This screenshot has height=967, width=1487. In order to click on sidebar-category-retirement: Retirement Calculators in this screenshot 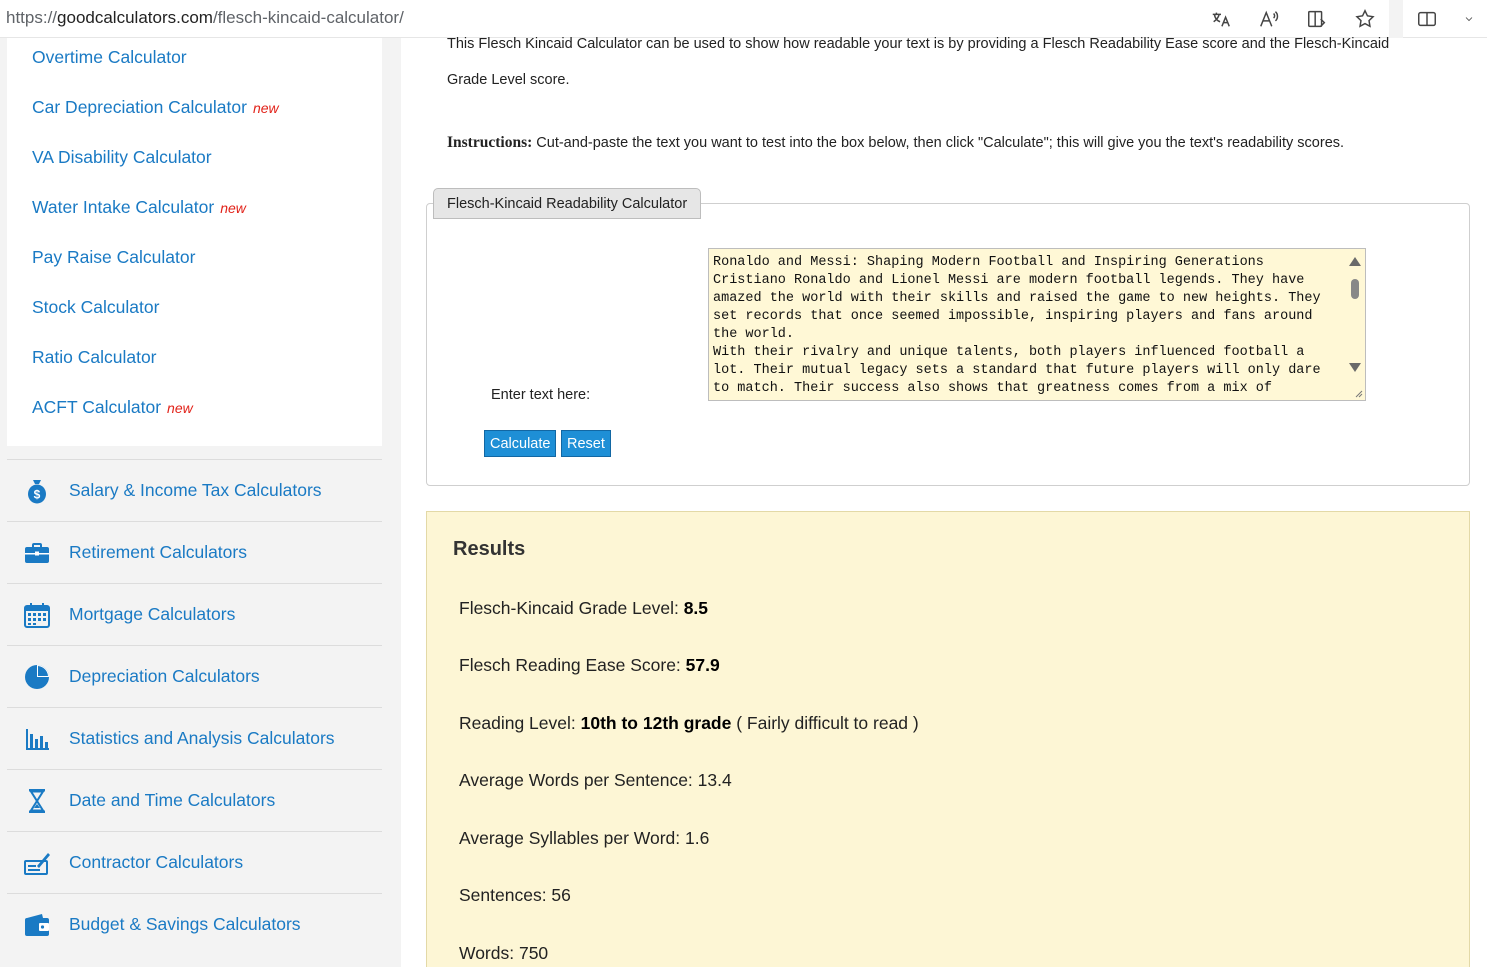, I will do `click(194, 552)`.